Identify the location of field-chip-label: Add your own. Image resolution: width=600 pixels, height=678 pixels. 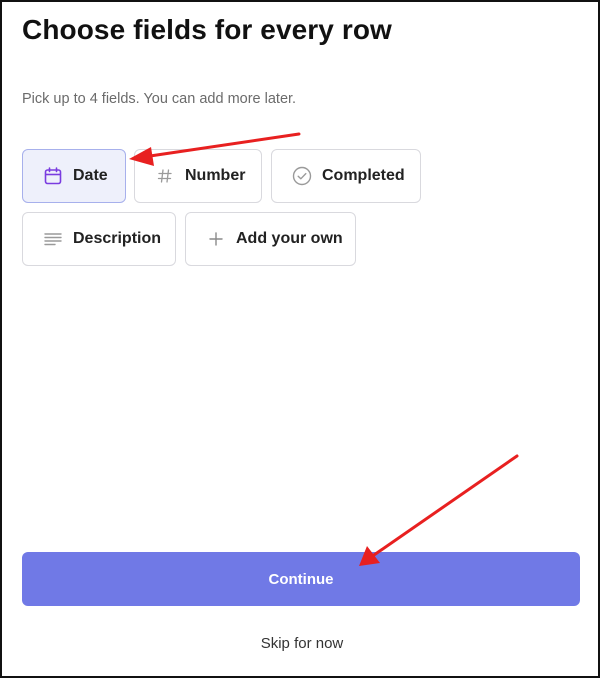
(289, 238).